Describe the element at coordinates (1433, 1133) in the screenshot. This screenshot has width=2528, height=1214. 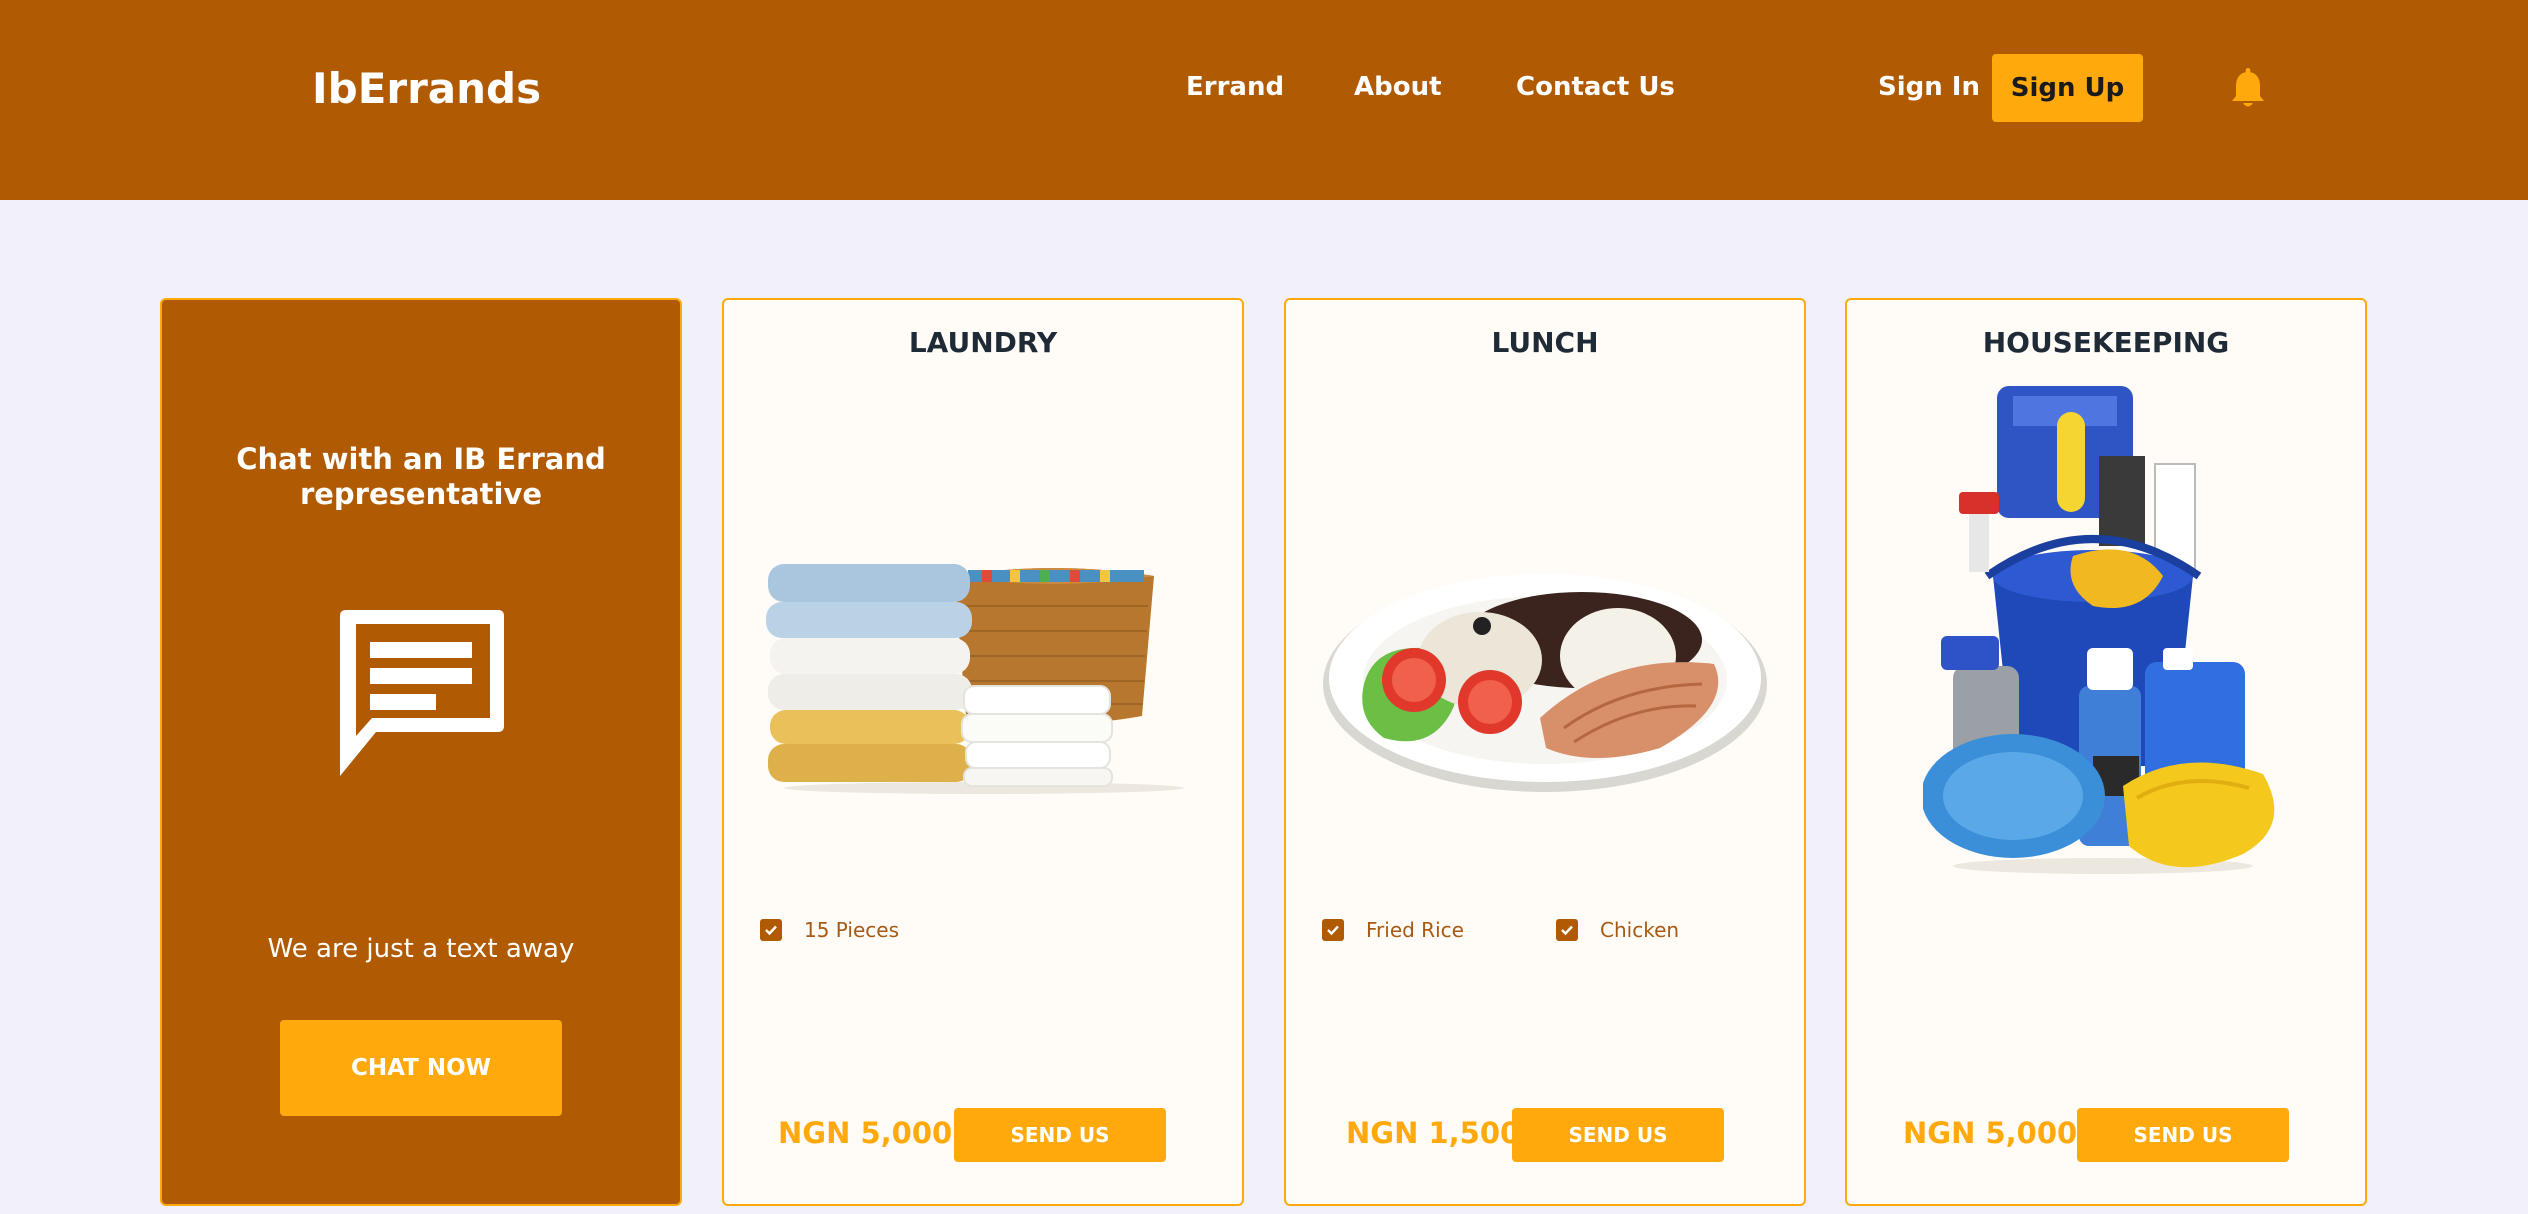
I see `service-price: NGN 1,500` at that location.